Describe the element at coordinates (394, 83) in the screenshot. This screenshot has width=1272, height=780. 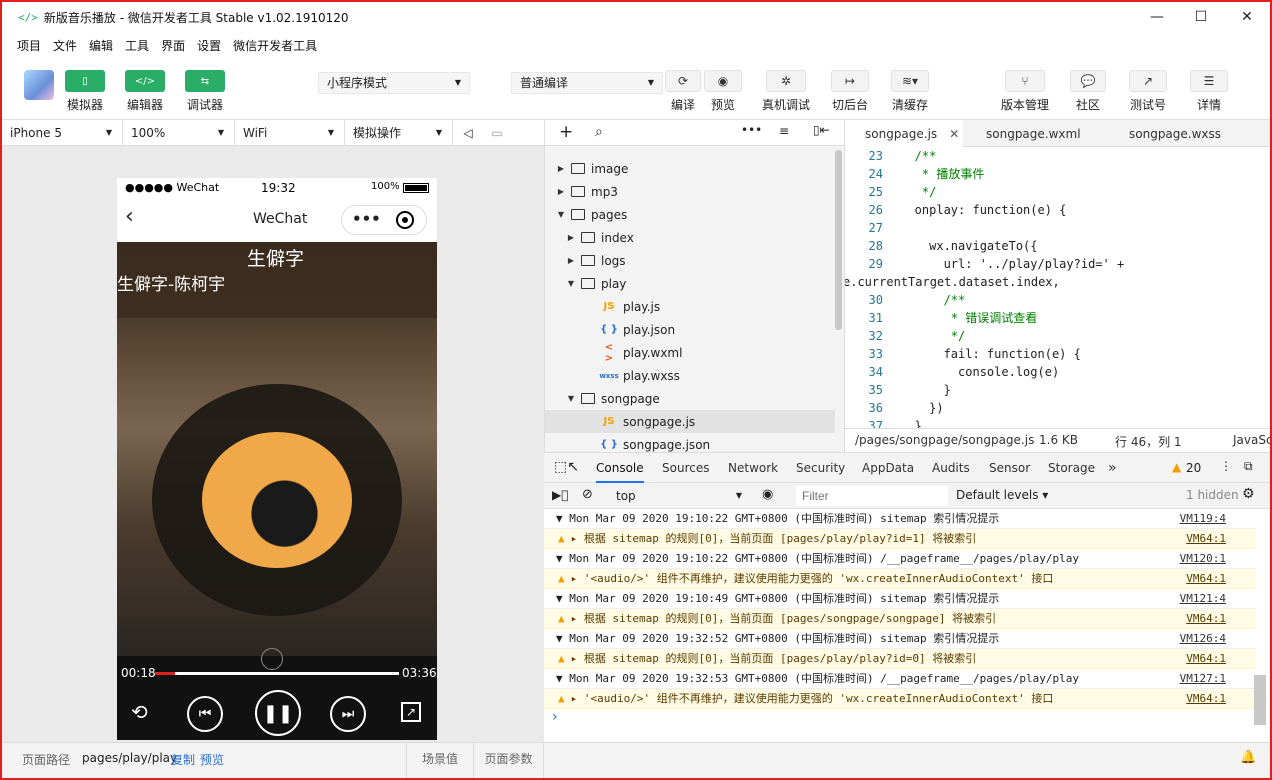
I see `mode-select: 小程序模式 ▼` at that location.